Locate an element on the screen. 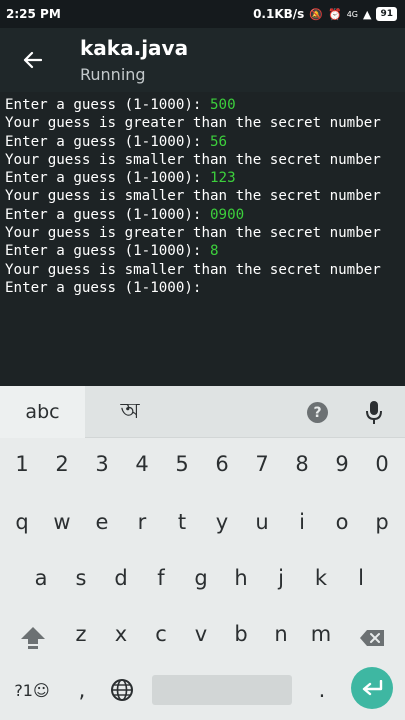  back-button is located at coordinates (32, 60).